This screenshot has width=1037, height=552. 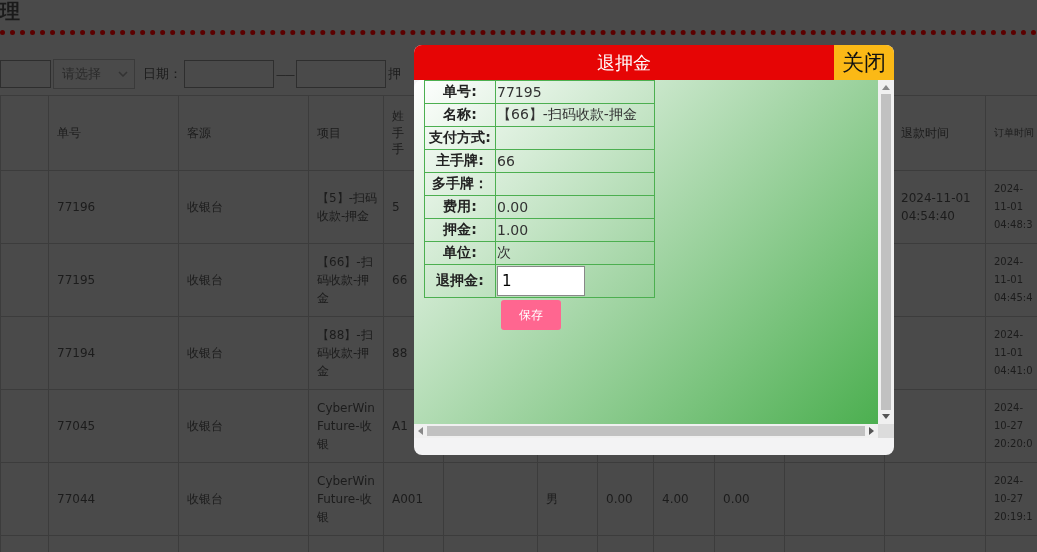 I want to click on field-label: 押金:, so click(x=460, y=230).